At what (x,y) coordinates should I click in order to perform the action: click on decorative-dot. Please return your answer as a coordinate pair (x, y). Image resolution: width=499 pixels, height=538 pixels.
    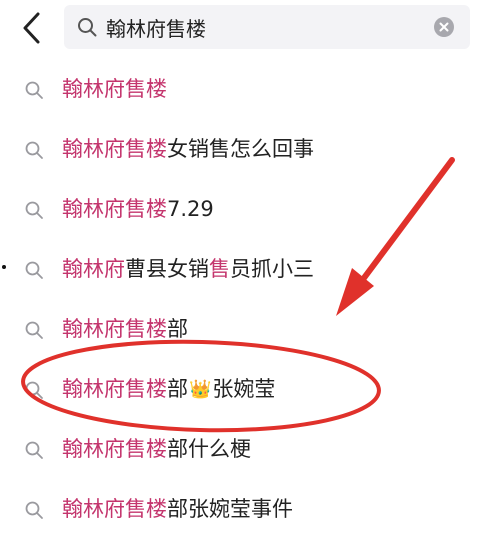
    Looking at the image, I should click on (4, 267).